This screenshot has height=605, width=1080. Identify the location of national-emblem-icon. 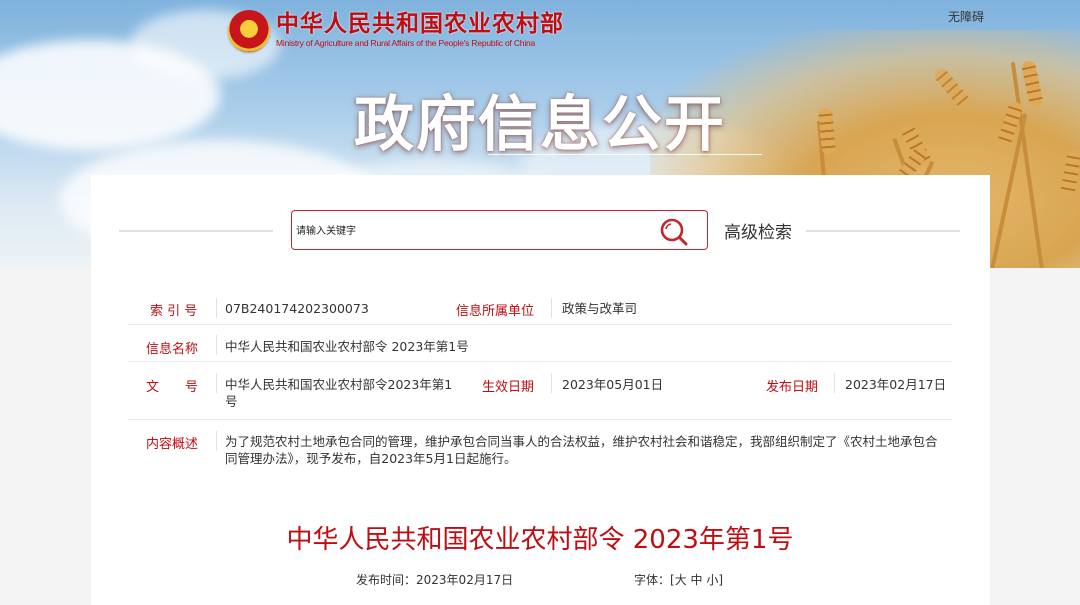
(249, 31).